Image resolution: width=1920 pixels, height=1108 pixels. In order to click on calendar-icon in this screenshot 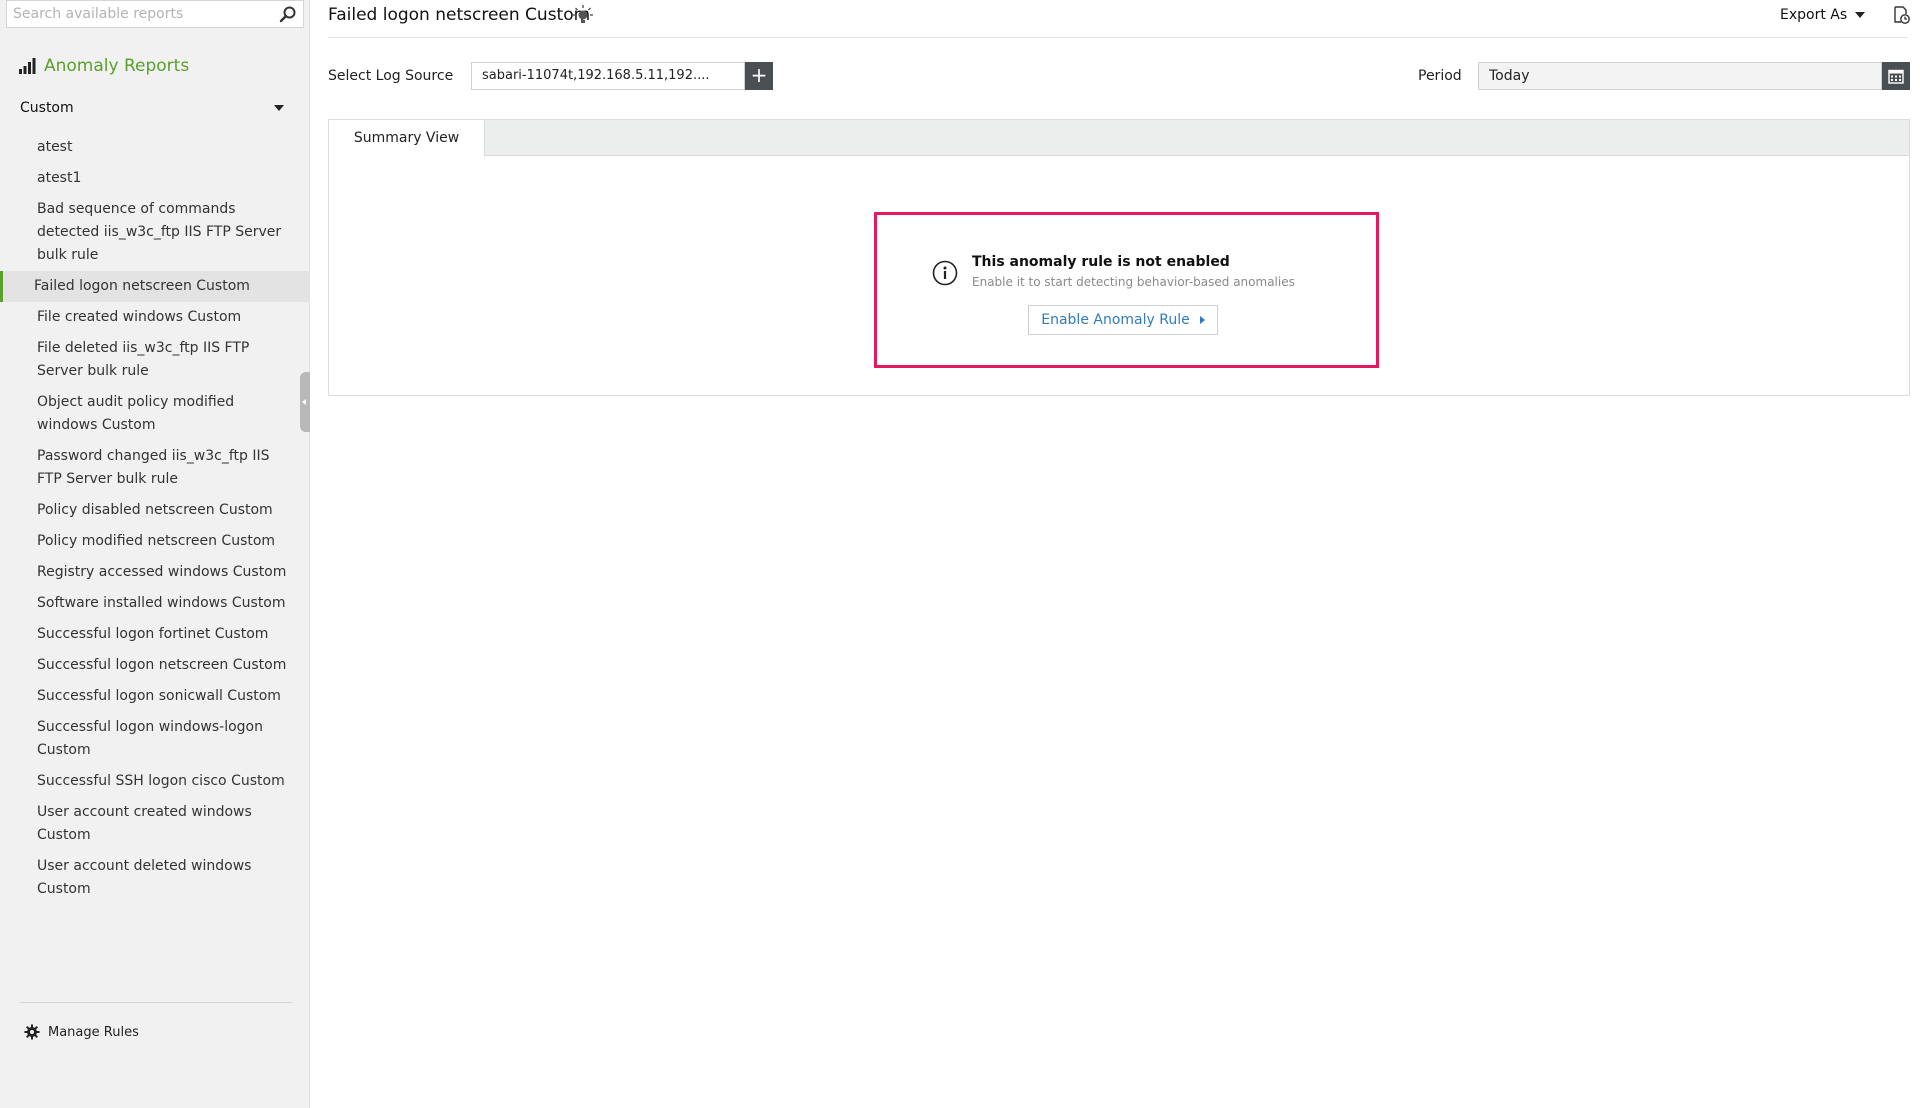, I will do `click(1896, 76)`.